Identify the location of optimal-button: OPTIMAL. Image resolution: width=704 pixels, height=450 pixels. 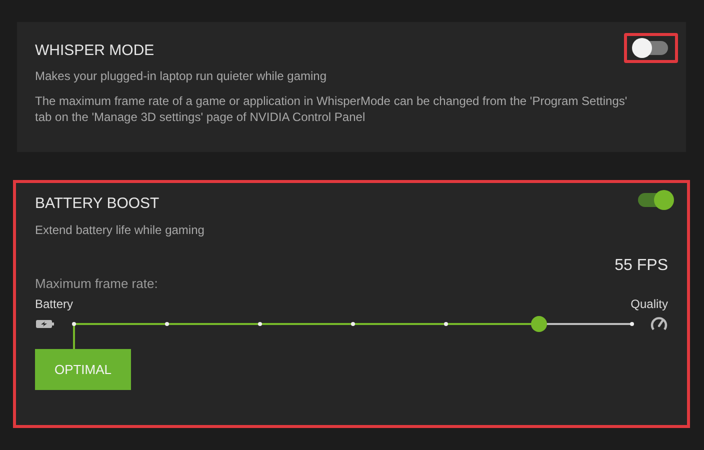
(83, 369).